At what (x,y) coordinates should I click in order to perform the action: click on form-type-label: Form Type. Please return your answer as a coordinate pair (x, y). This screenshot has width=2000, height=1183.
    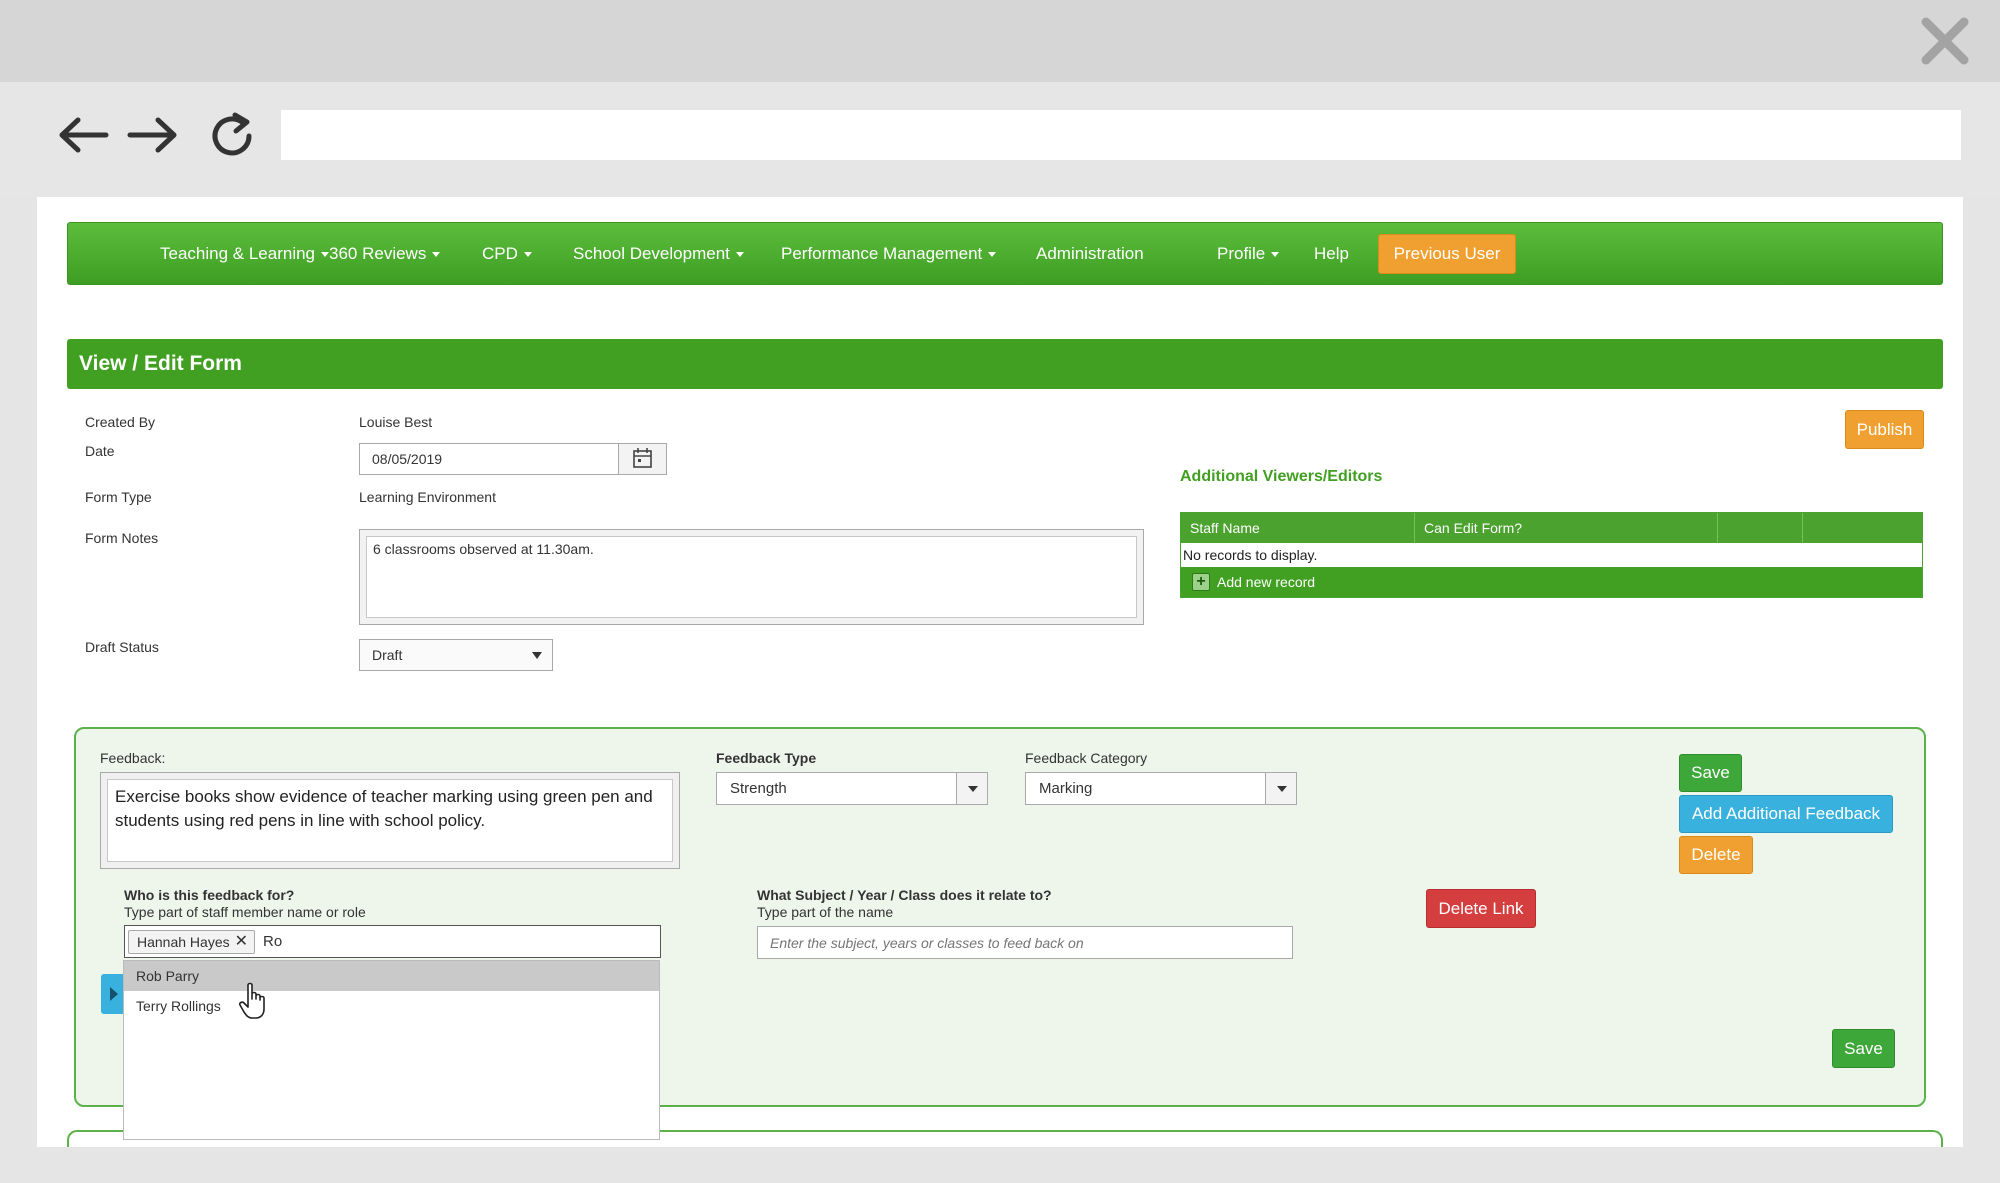
    Looking at the image, I should click on (118, 497).